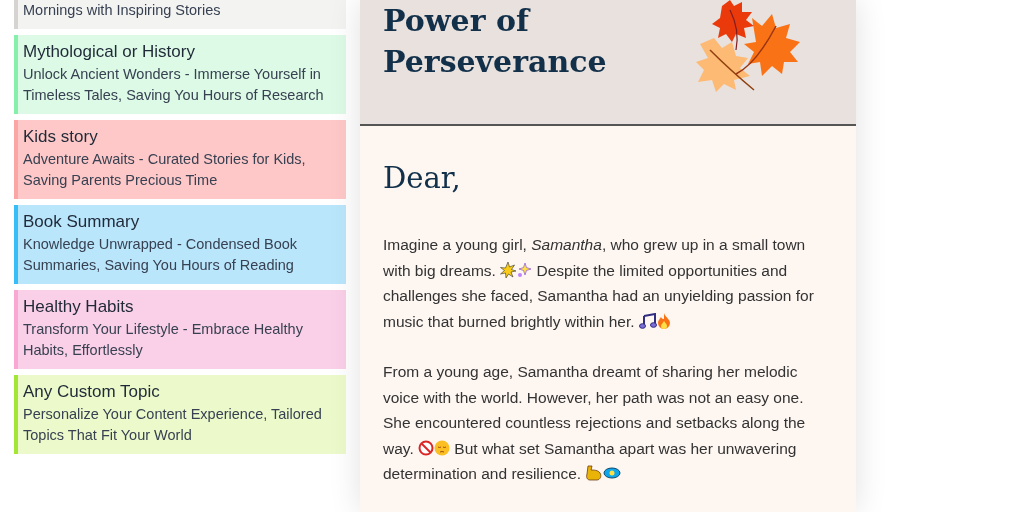  Describe the element at coordinates (173, 425) in the screenshot. I see `topic-description: Personalize Your Content Experience, Tailored Topics That Fit Your World` at that location.